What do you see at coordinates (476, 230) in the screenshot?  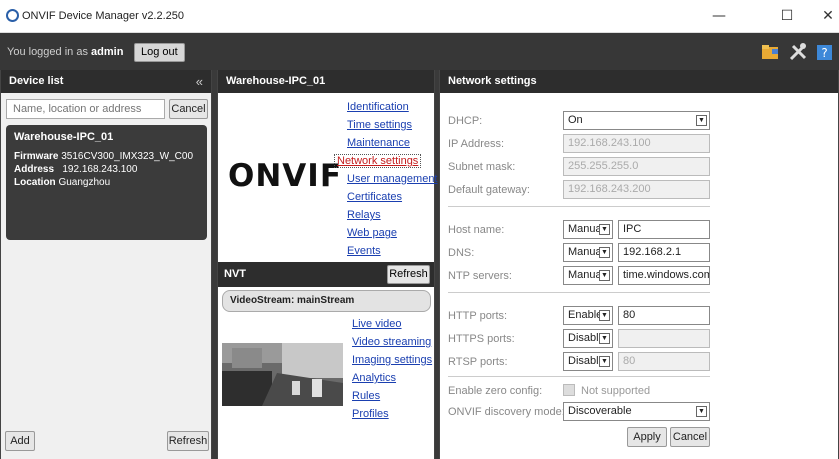 I see `host-name-label: Host name:` at bounding box center [476, 230].